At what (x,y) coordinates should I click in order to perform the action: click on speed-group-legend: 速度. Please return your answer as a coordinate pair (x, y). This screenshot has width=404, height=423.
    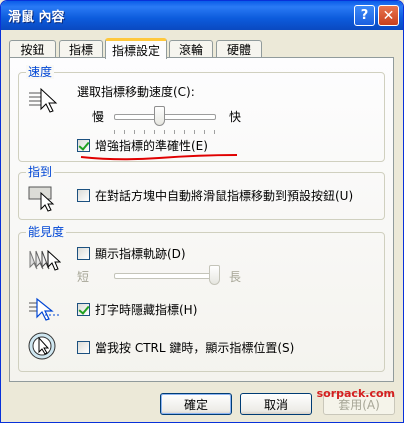
    Looking at the image, I should click on (40, 72).